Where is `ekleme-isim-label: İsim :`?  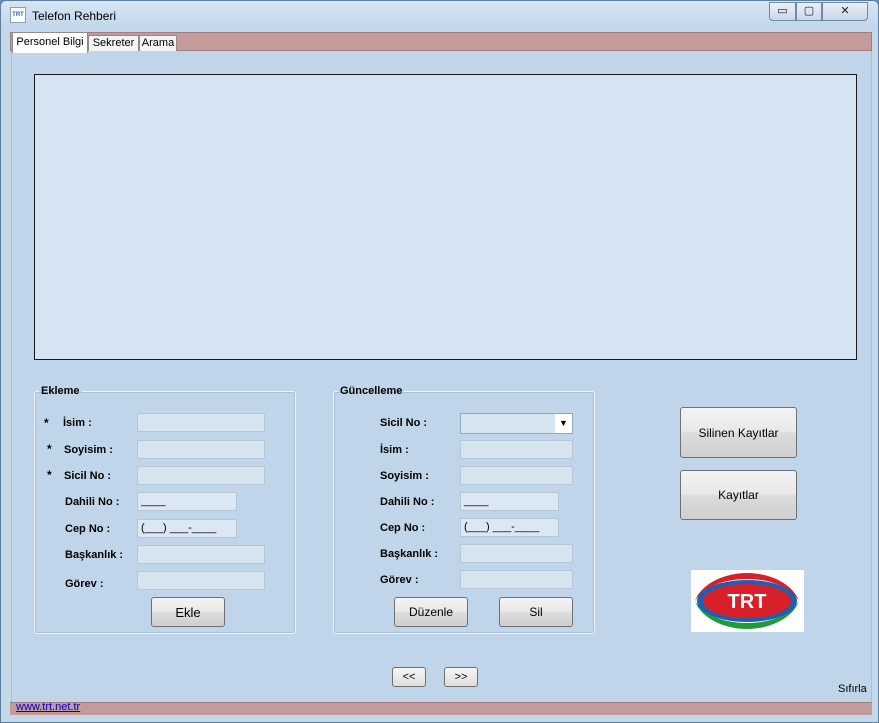 ekleme-isim-label: İsim : is located at coordinates (77, 423).